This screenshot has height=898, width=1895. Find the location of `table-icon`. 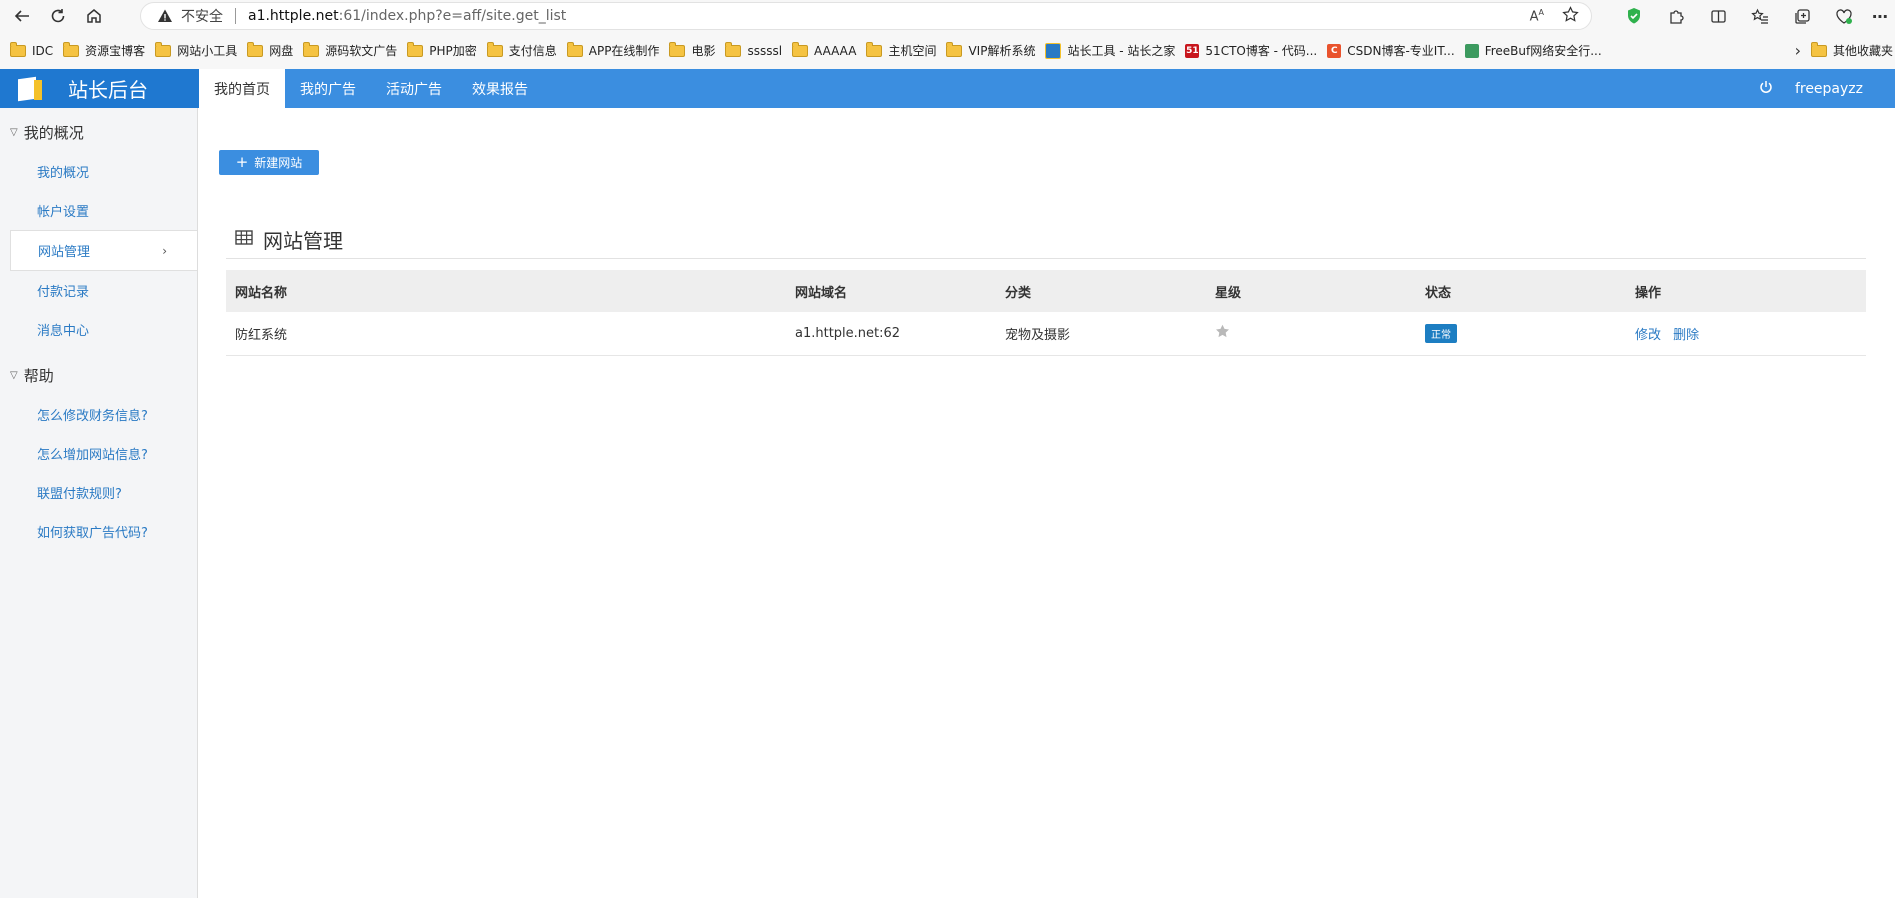

table-icon is located at coordinates (244, 239).